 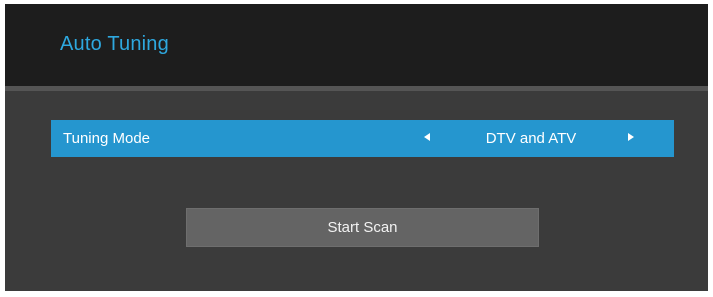 I want to click on header-divider, so click(x=356, y=88).